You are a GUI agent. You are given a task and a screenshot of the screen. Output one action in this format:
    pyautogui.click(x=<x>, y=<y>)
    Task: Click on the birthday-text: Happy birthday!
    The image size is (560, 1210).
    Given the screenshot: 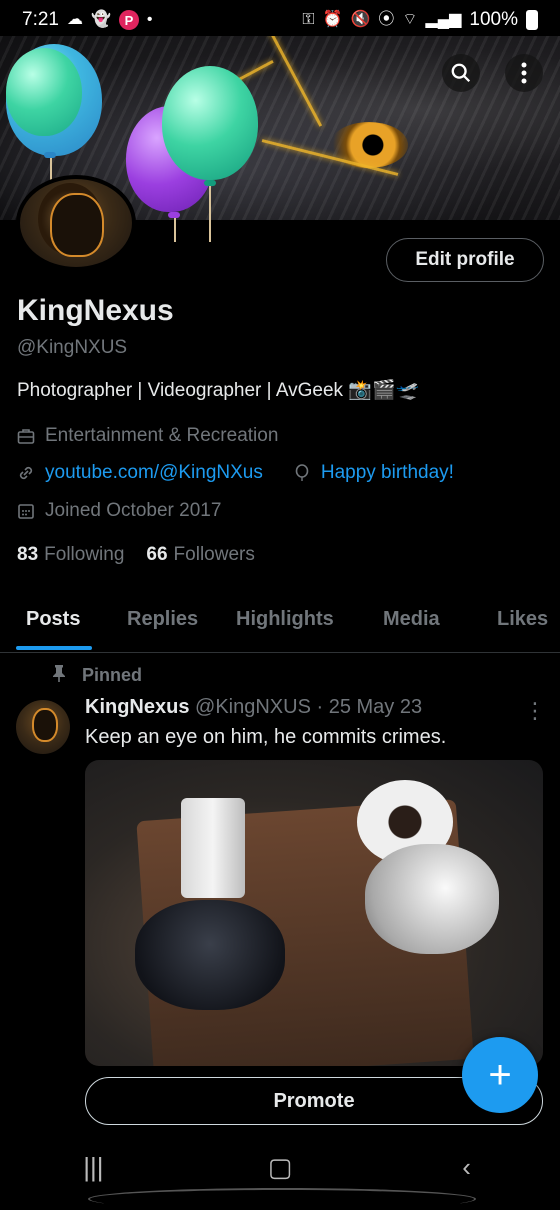 What is the action you would take?
    pyautogui.click(x=387, y=473)
    